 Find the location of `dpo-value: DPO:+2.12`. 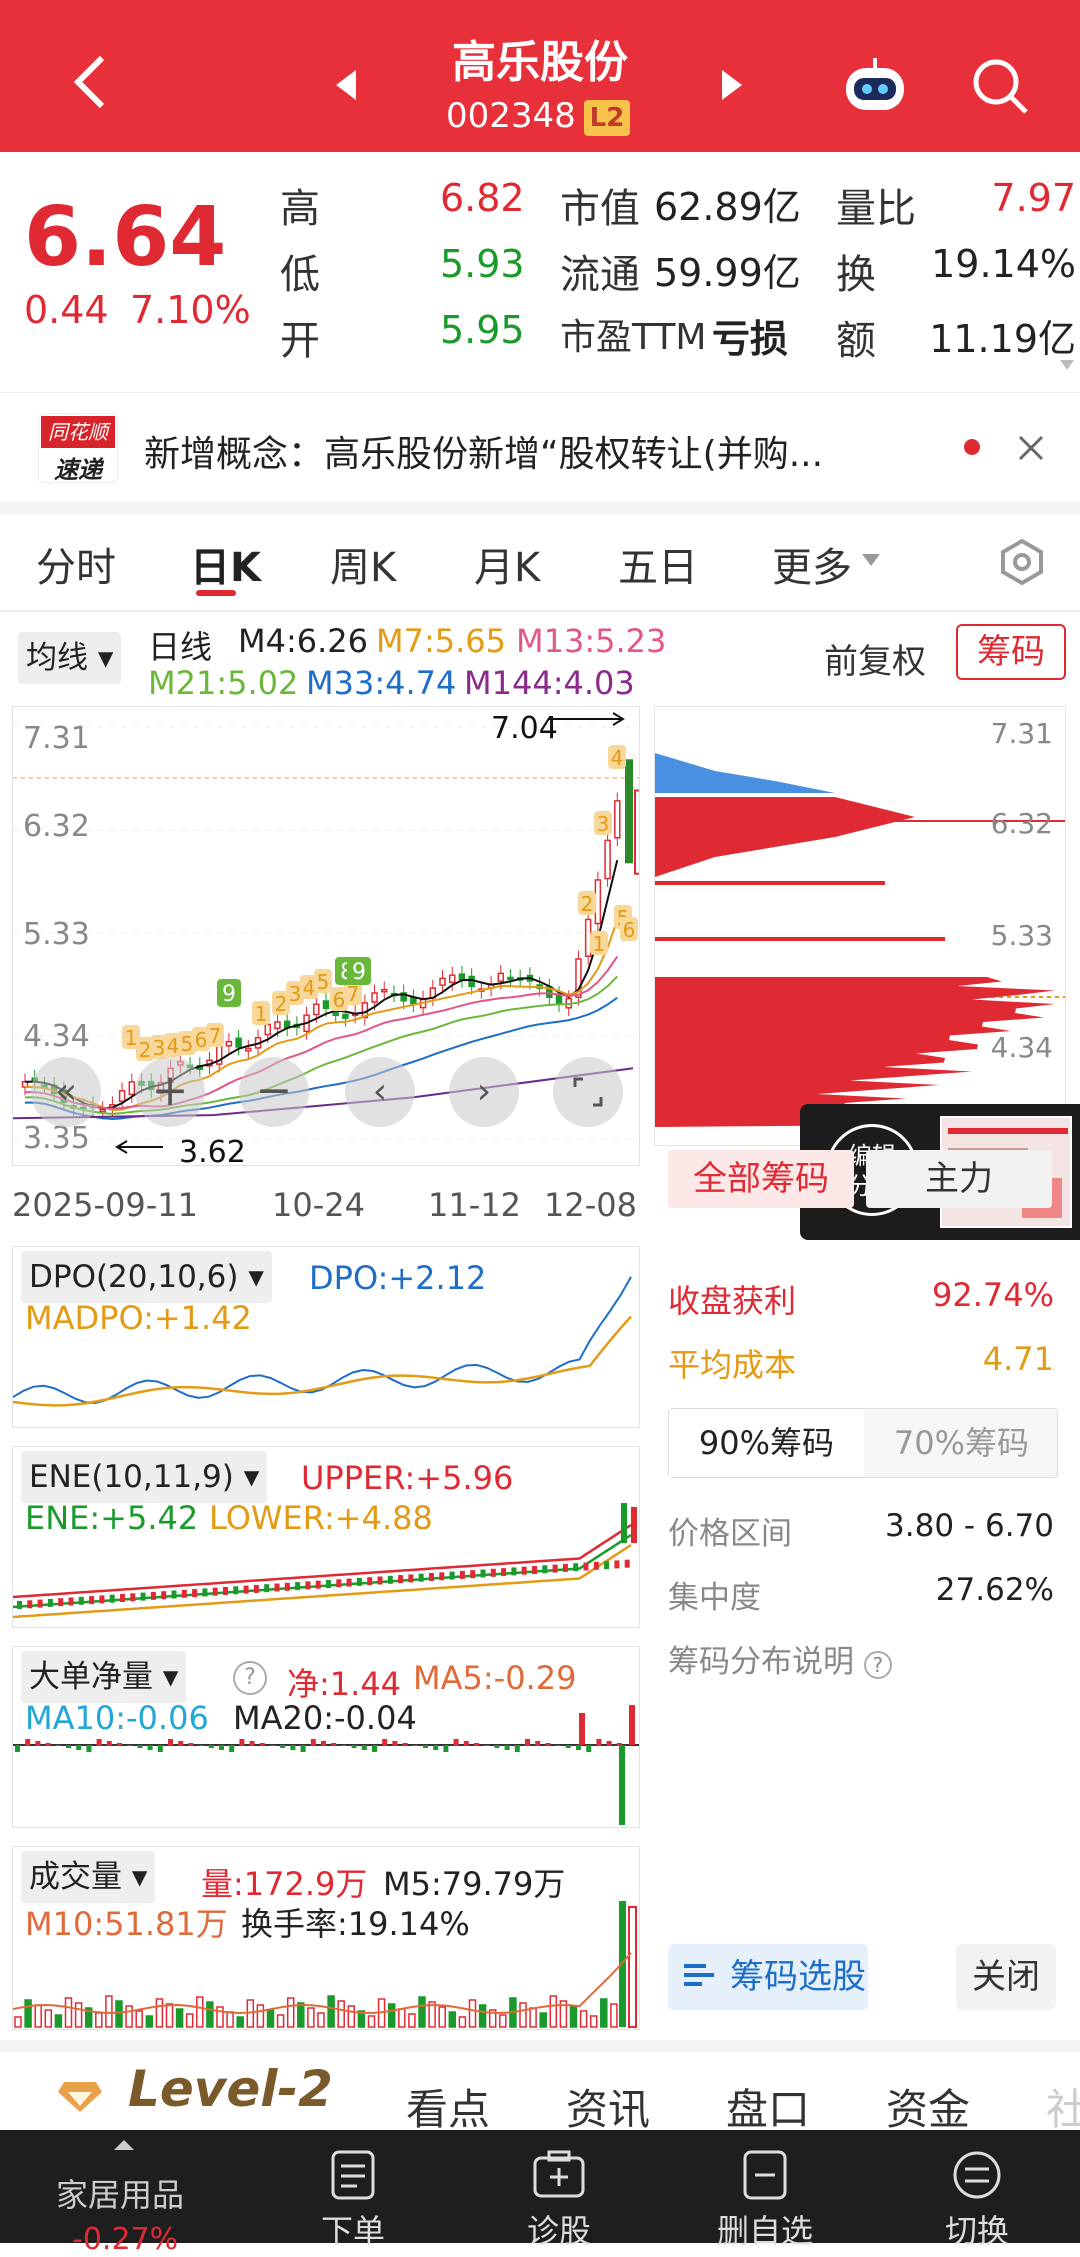

dpo-value: DPO:+2.12 is located at coordinates (398, 1278).